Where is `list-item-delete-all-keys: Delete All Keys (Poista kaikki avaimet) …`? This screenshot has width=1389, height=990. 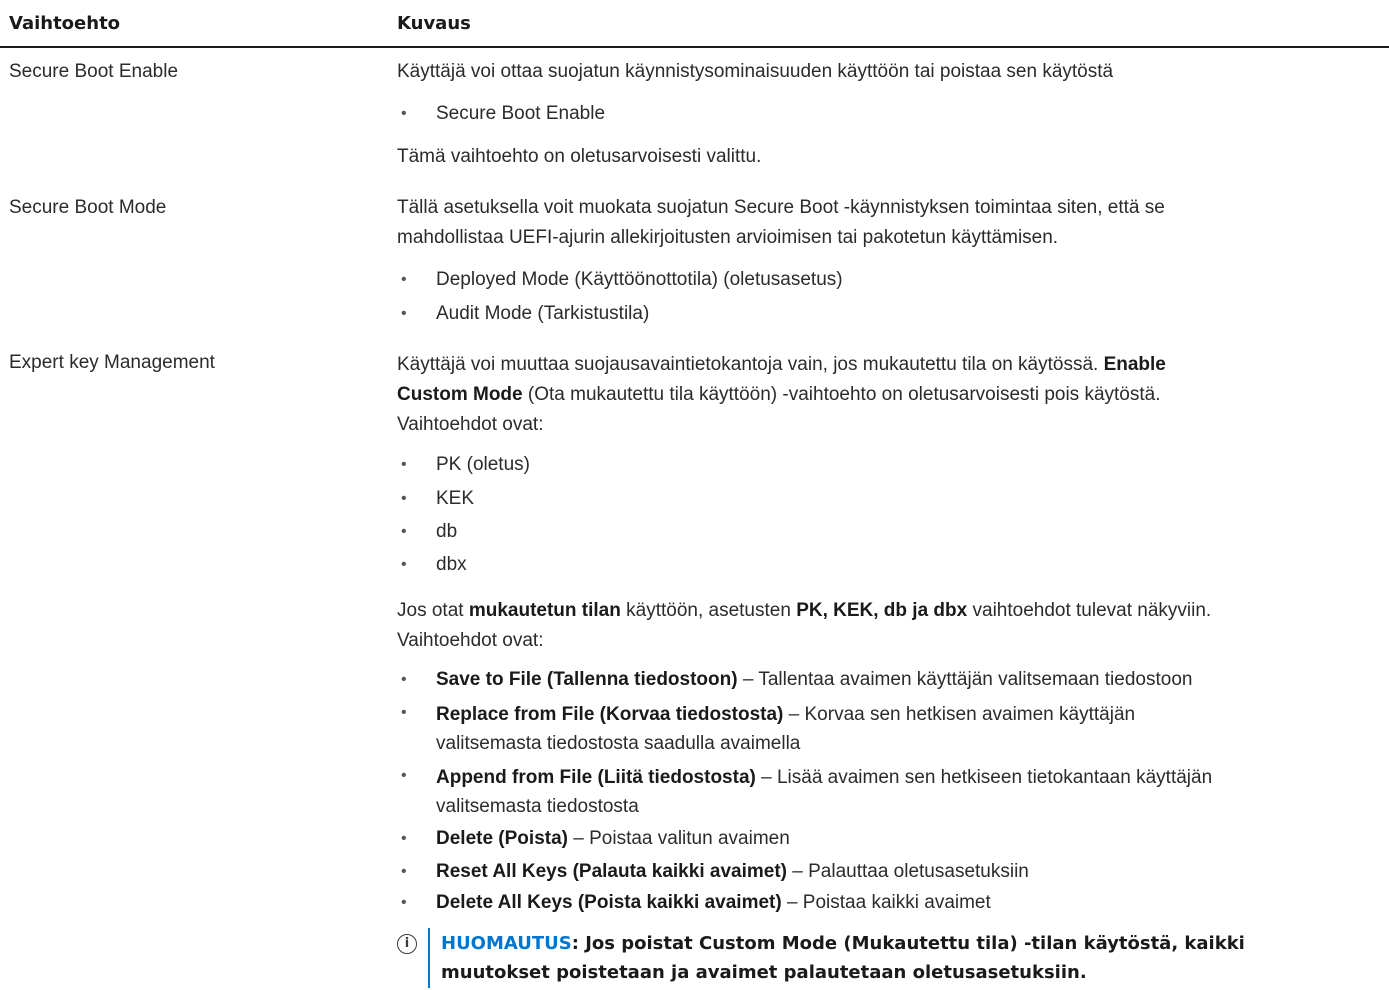 list-item-delete-all-keys: Delete All Keys (Poista kaikki avaimet) … is located at coordinates (713, 902).